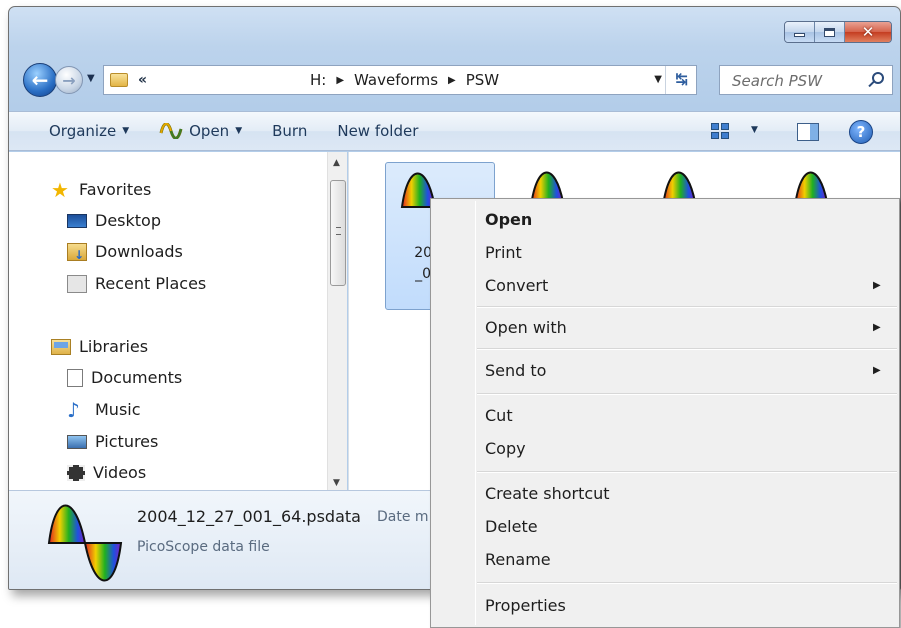 The height and width of the screenshot is (628, 901). I want to click on organize-button: Organize ▼, so click(89, 131).